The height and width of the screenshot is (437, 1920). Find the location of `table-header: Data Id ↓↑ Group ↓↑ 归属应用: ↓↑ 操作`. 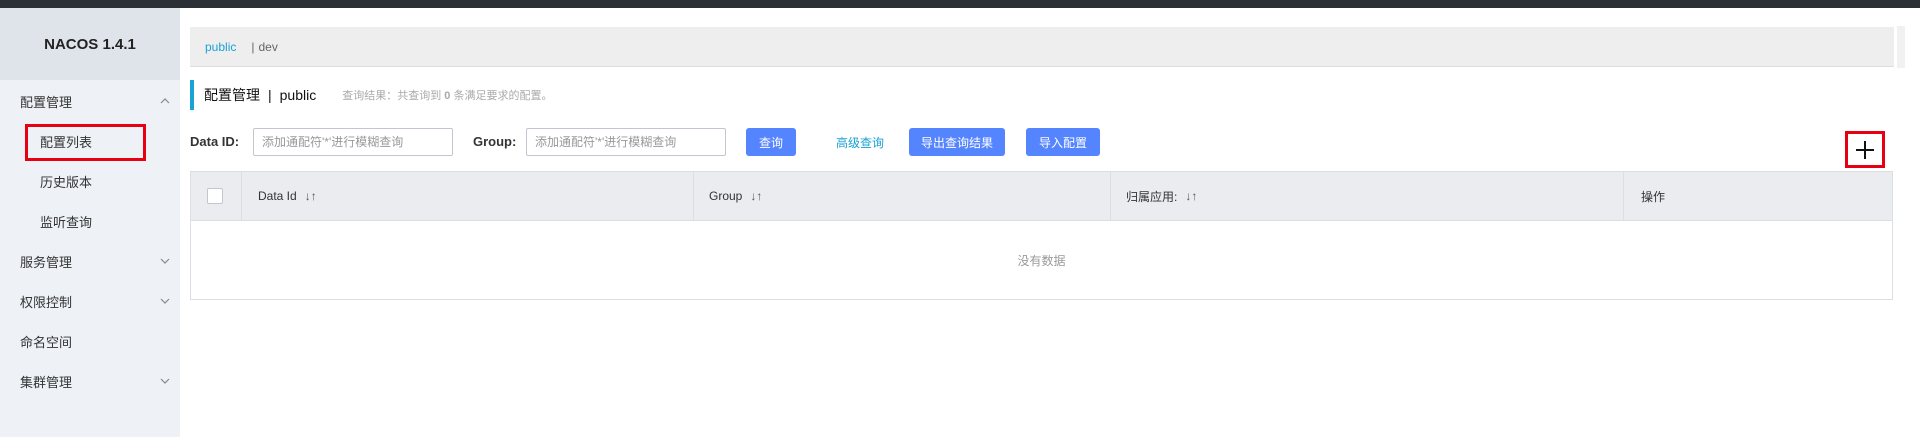

table-header: Data Id ↓↑ Group ↓↑ 归属应用: ↓↑ 操作 is located at coordinates (1041, 196).